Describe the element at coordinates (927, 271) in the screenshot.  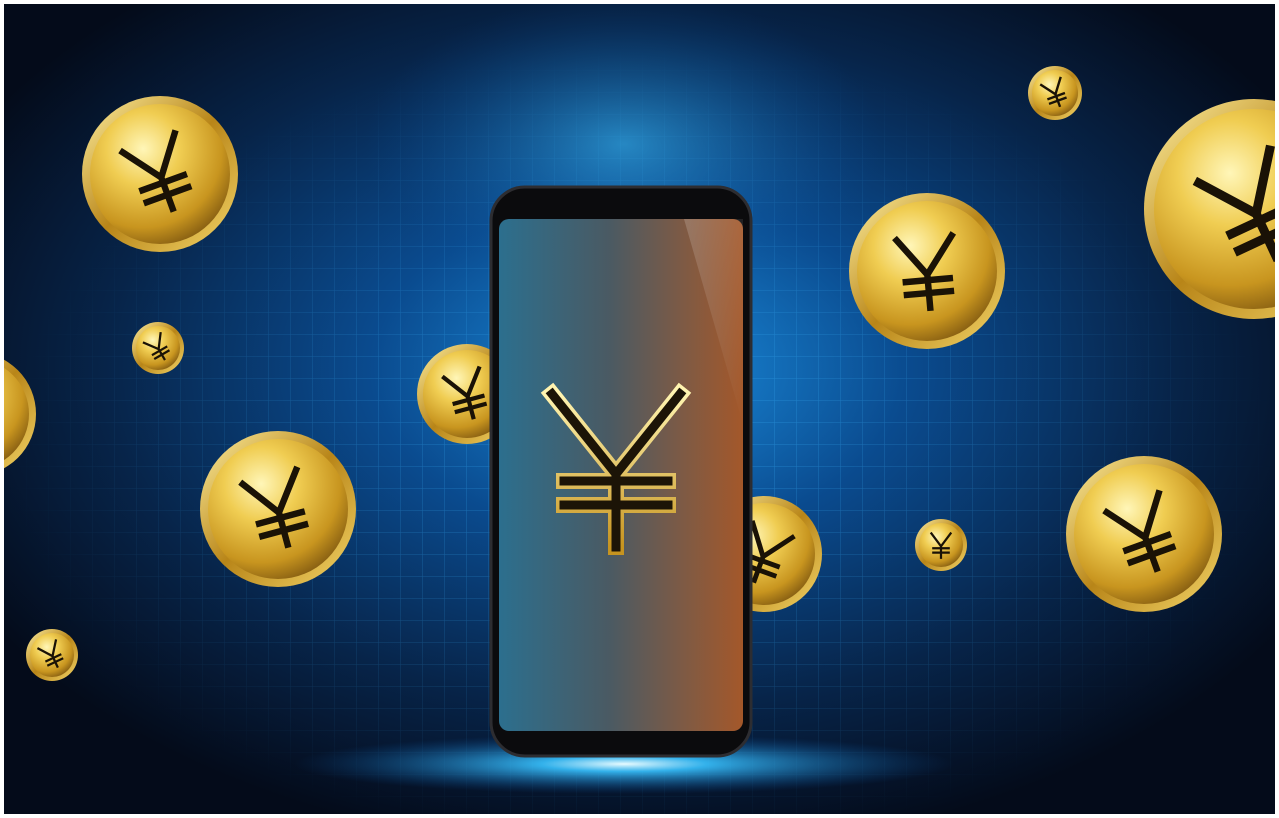
I see `coin-mid-right` at that location.